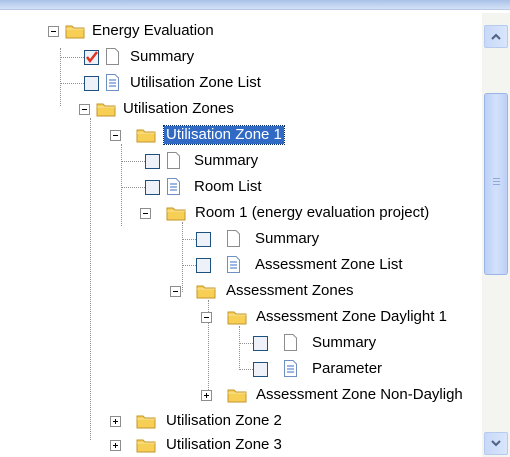 The image size is (510, 457). Describe the element at coordinates (359, 395) in the screenshot. I see `node-assessment-zone-non-daylight: Assessment Zone Non-Dayligh` at that location.